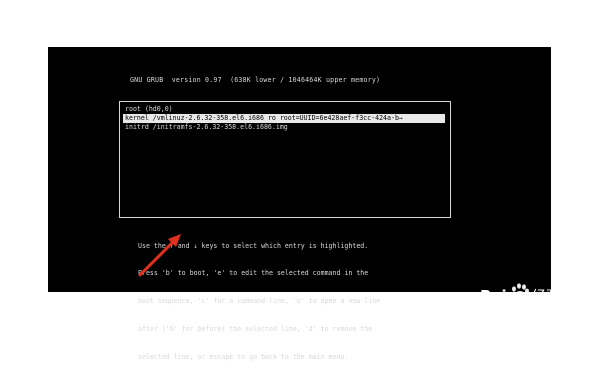 This screenshot has width=600, height=381. I want to click on watermark-url: jingyan.baidu.com, so click(525, 318).